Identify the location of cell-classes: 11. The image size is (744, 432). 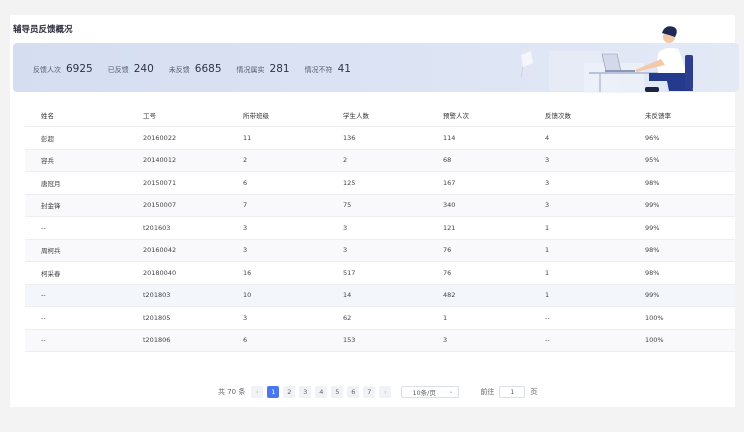
(277, 138).